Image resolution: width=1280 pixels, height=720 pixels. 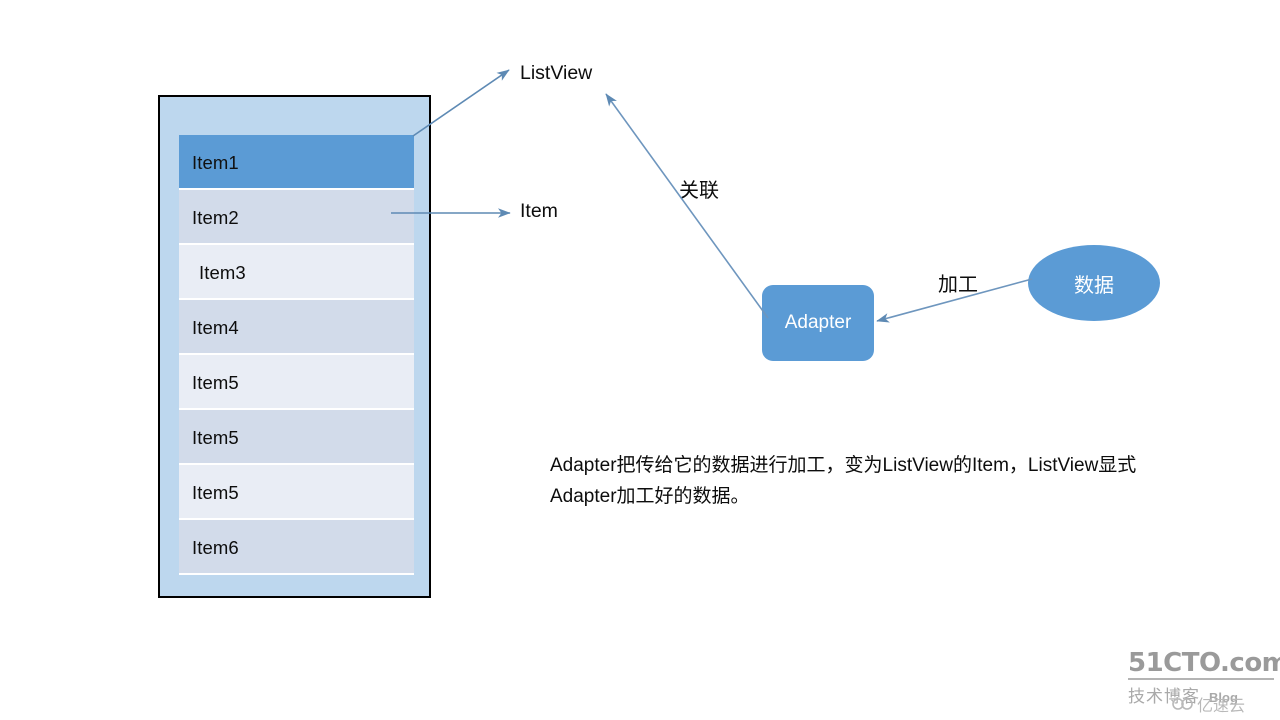 What do you see at coordinates (539, 211) in the screenshot?
I see `item-callout-label: Item` at bounding box center [539, 211].